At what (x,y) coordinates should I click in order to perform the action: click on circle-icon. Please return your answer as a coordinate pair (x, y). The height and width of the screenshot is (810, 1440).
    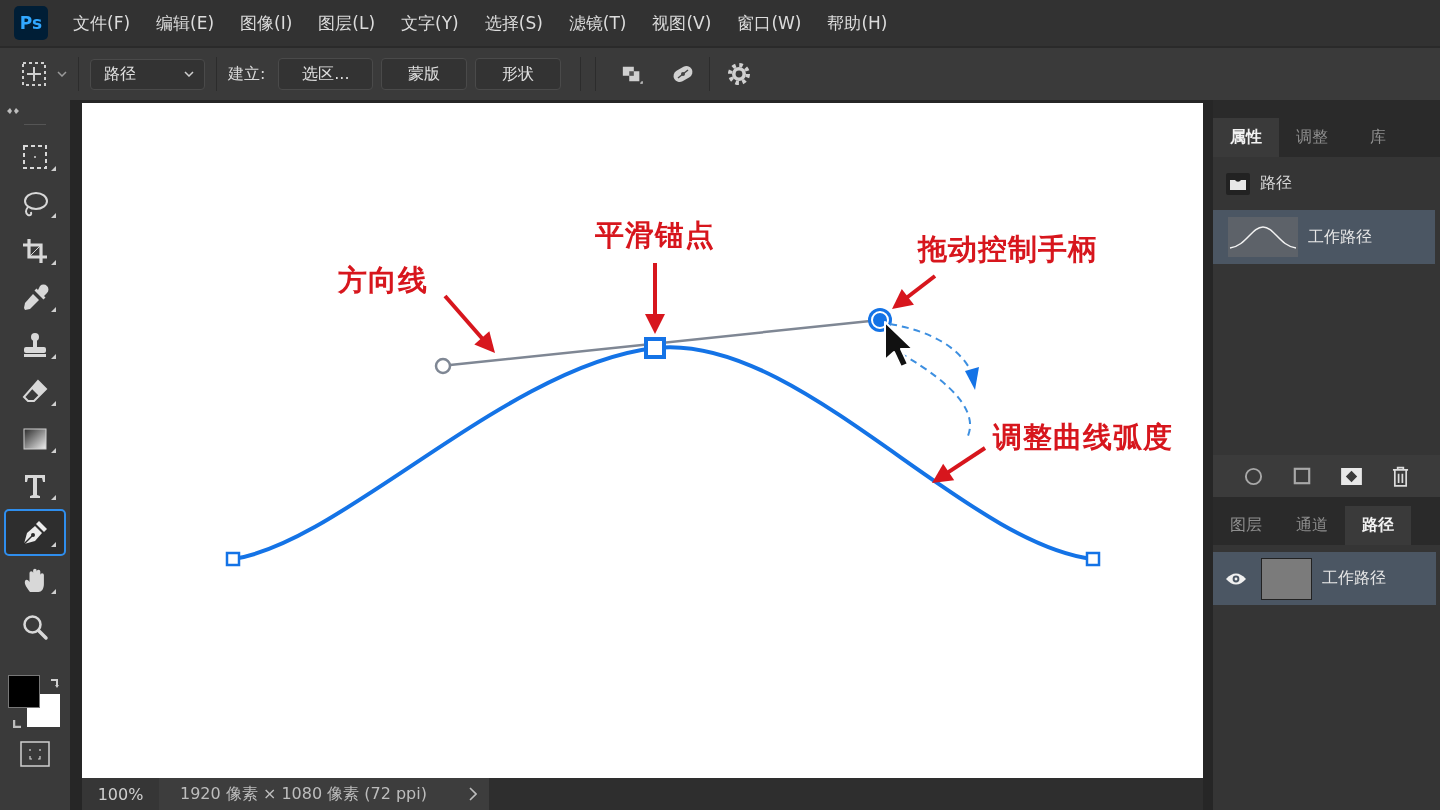
    Looking at the image, I should click on (1253, 476).